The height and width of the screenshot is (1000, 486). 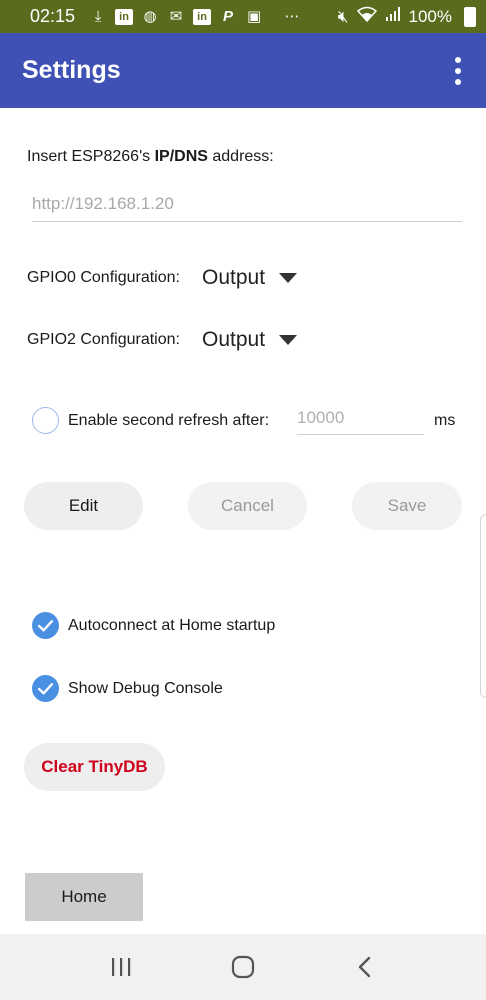 What do you see at coordinates (228, 16) in the screenshot?
I see `paypal-icon: P` at bounding box center [228, 16].